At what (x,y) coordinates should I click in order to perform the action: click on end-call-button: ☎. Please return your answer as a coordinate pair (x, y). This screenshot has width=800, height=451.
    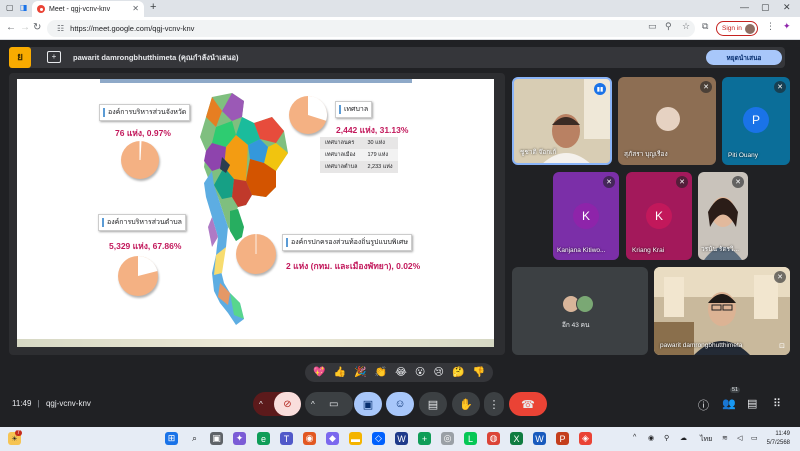
    Looking at the image, I should click on (528, 404).